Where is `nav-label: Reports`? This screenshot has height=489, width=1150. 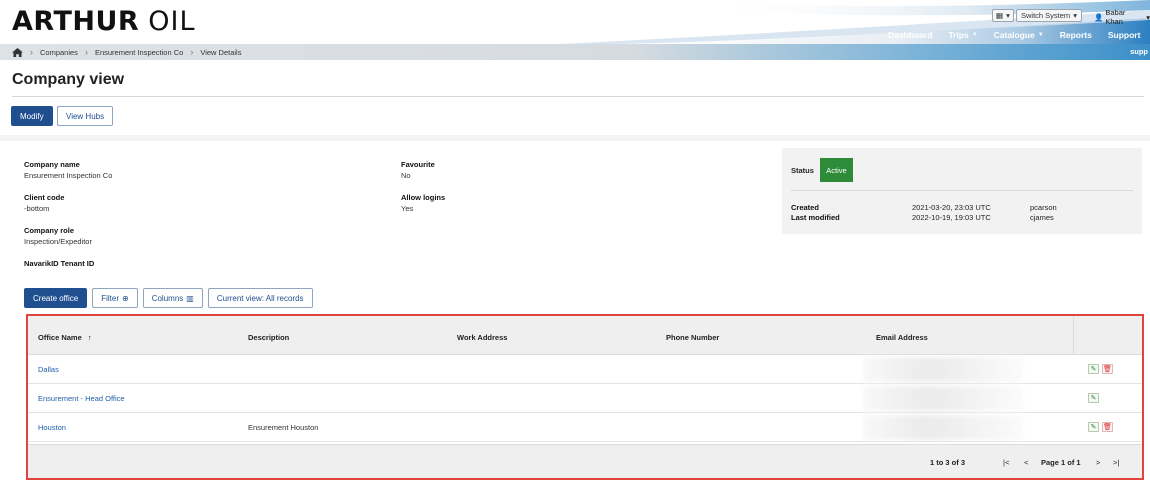
nav-label: Reports is located at coordinates (1075, 35).